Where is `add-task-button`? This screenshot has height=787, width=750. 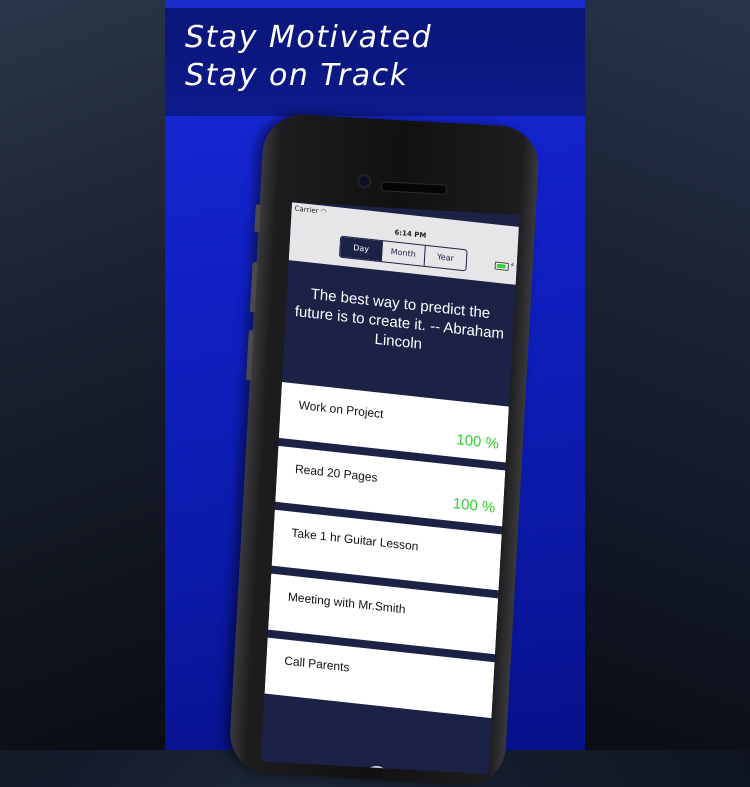 add-task-button is located at coordinates (377, 769).